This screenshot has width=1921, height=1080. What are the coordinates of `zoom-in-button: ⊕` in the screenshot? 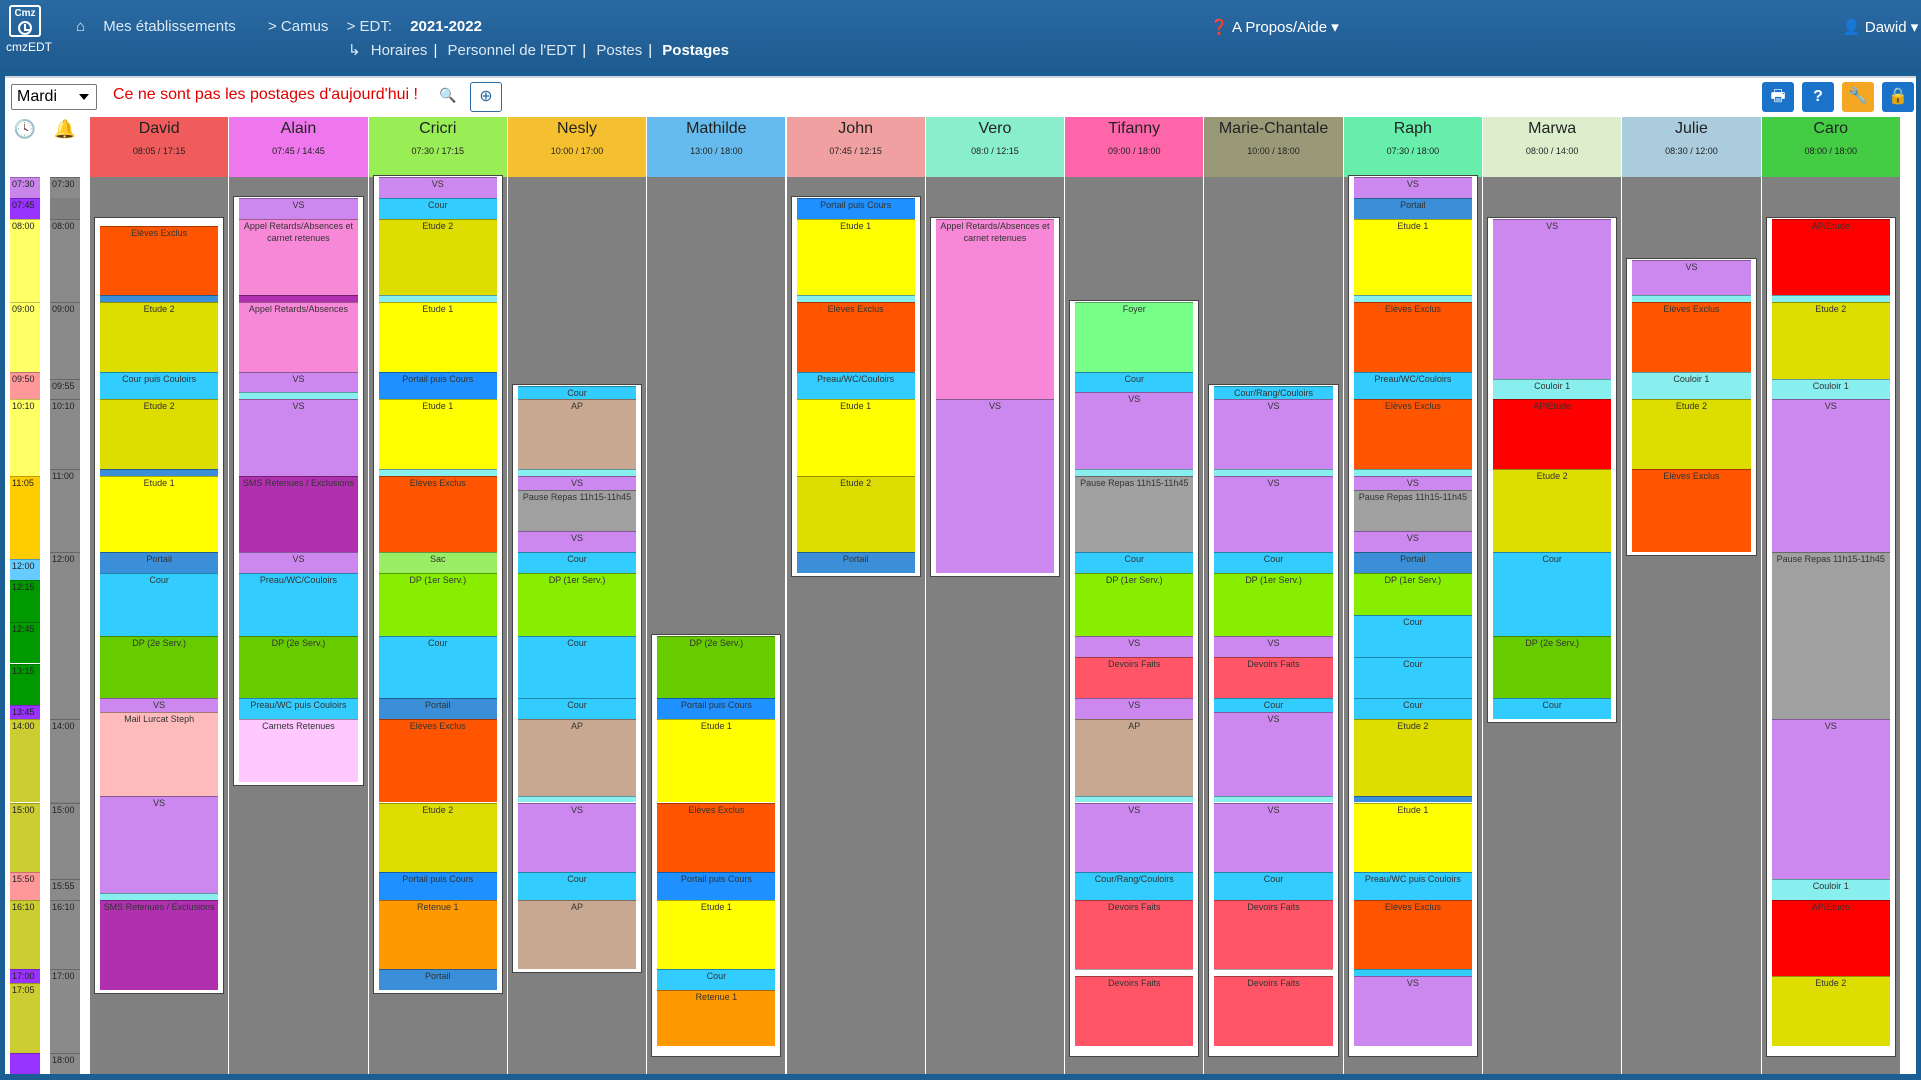 It's located at (486, 97).